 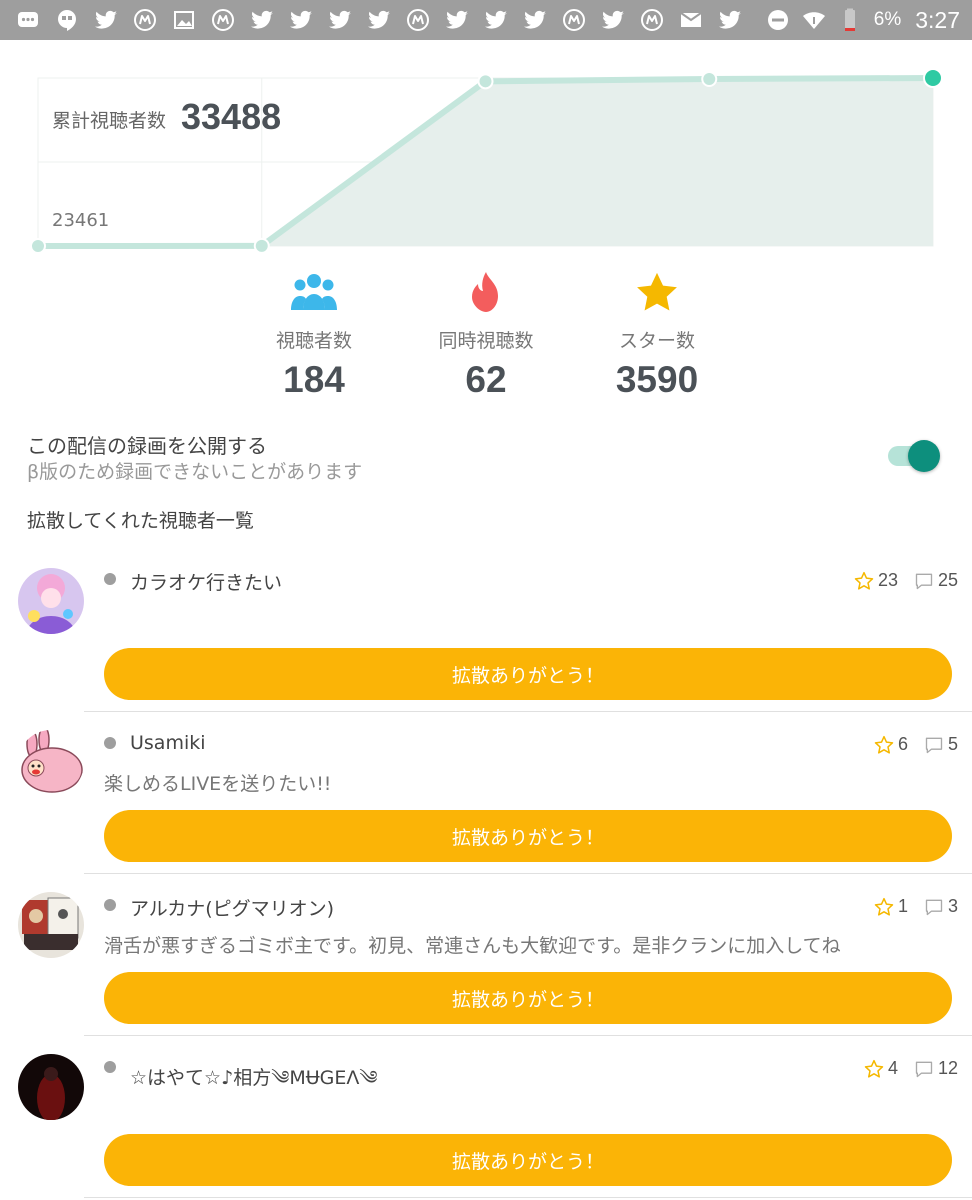 What do you see at coordinates (691, 20) in the screenshot?
I see `mail-icon` at bounding box center [691, 20].